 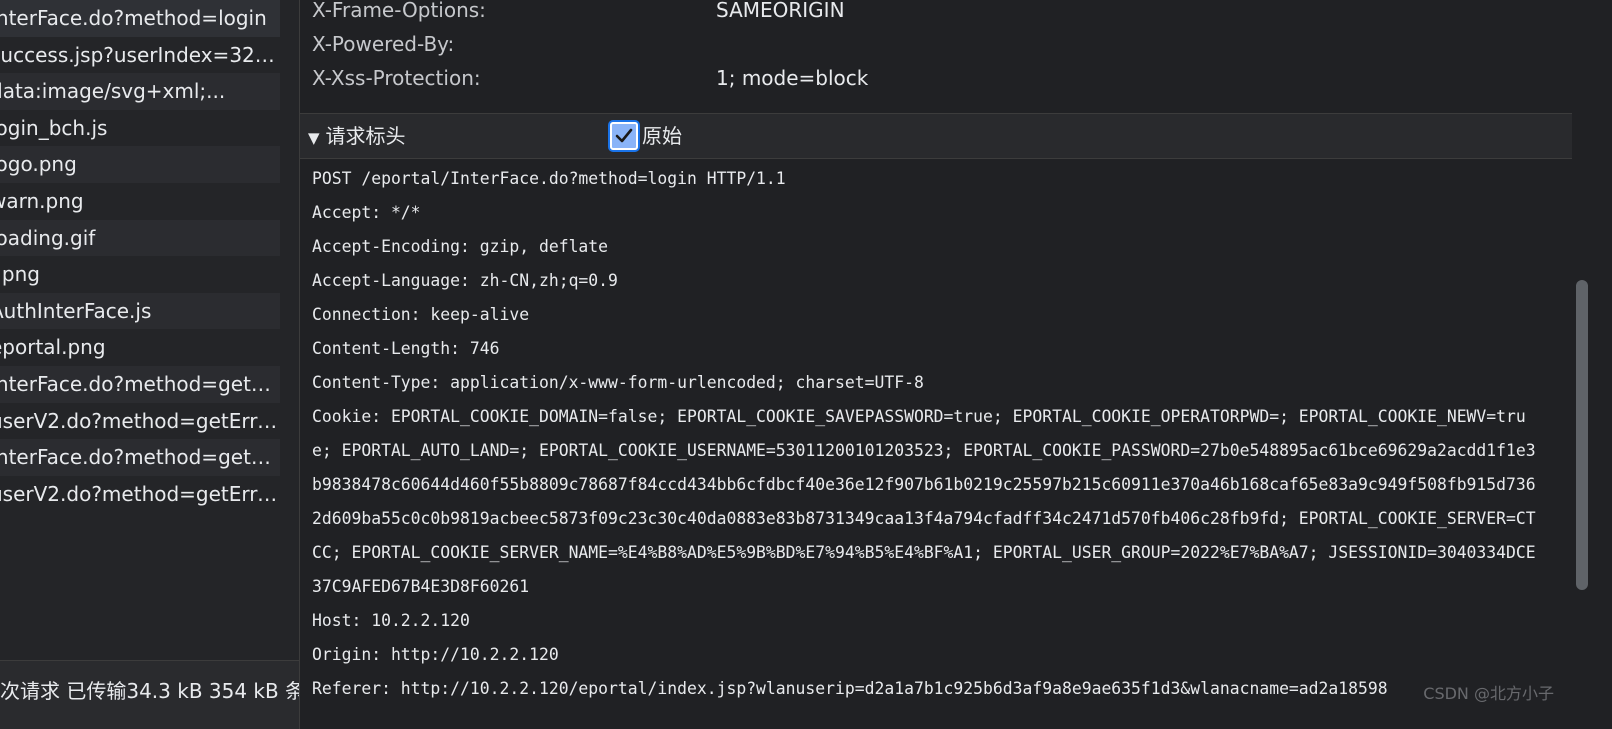 I want to click on request-item: AuthInterFace.js, so click(x=140, y=311).